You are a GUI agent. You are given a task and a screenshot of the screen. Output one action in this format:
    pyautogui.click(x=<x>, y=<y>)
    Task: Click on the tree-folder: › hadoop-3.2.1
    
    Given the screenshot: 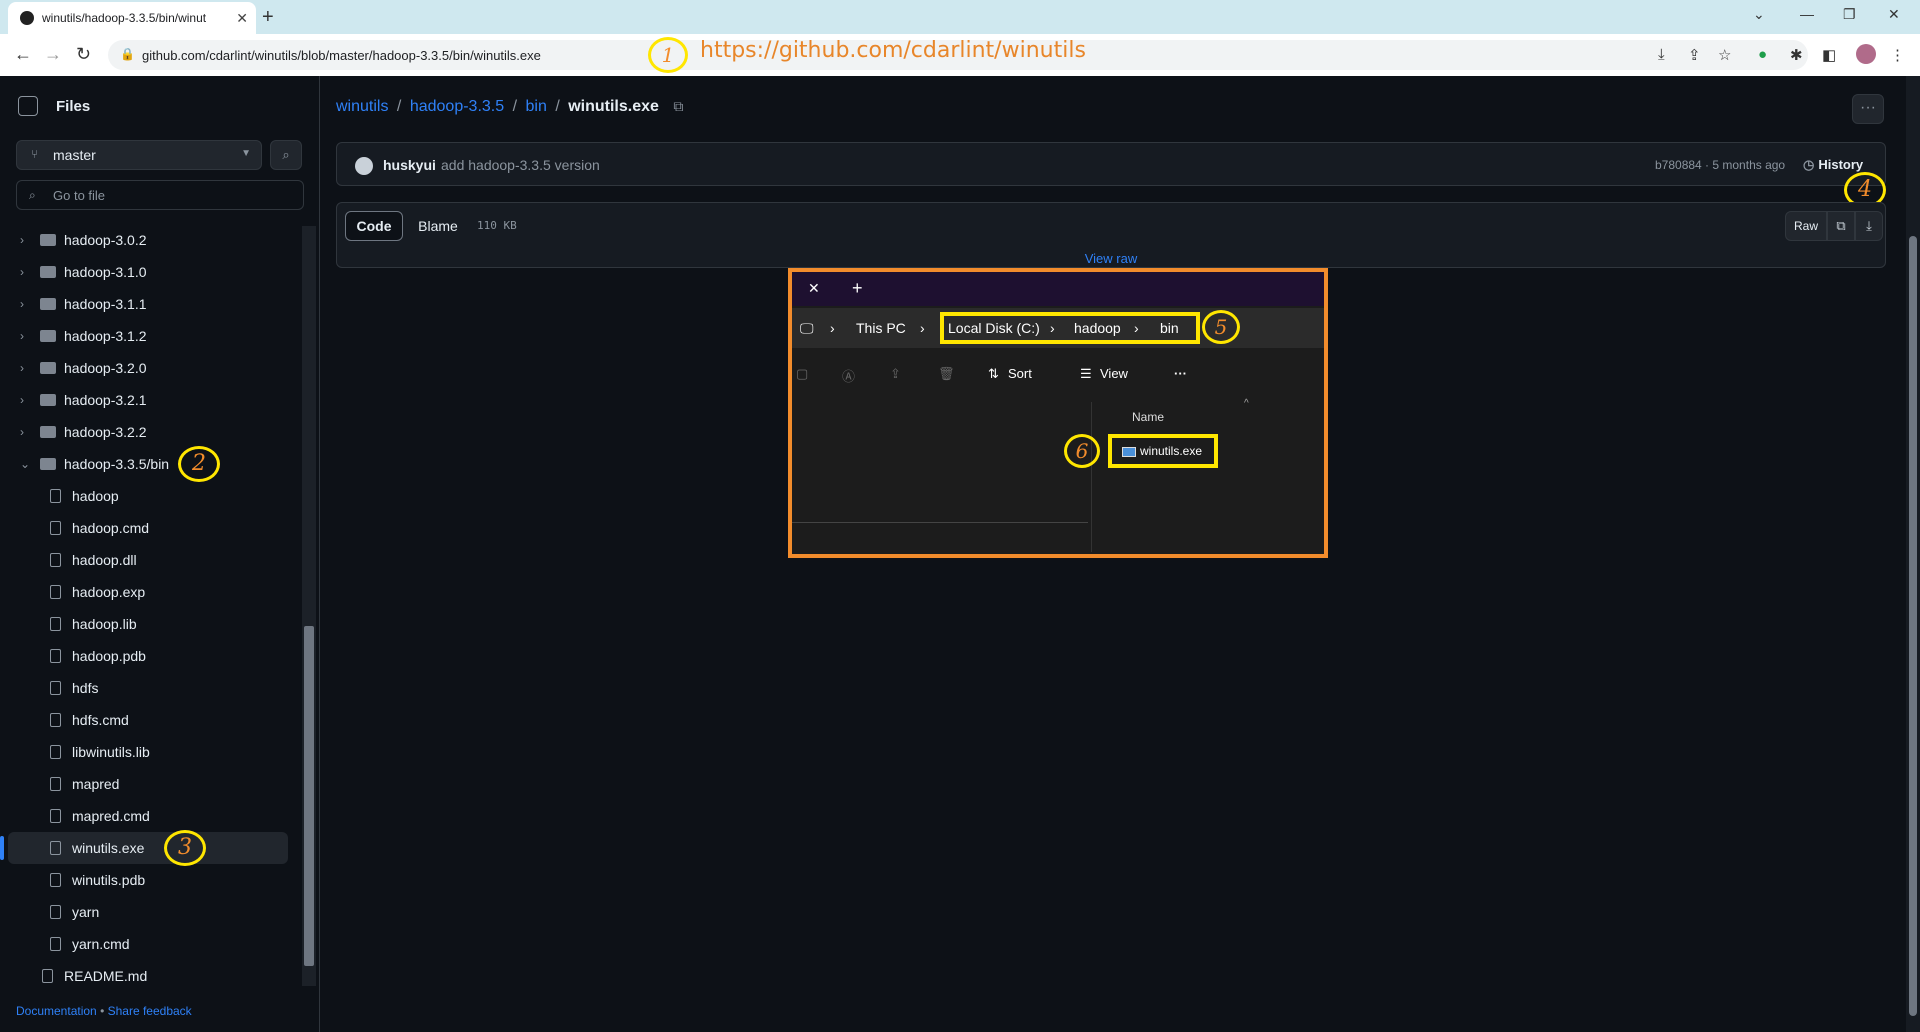 What is the action you would take?
    pyautogui.click(x=150, y=400)
    